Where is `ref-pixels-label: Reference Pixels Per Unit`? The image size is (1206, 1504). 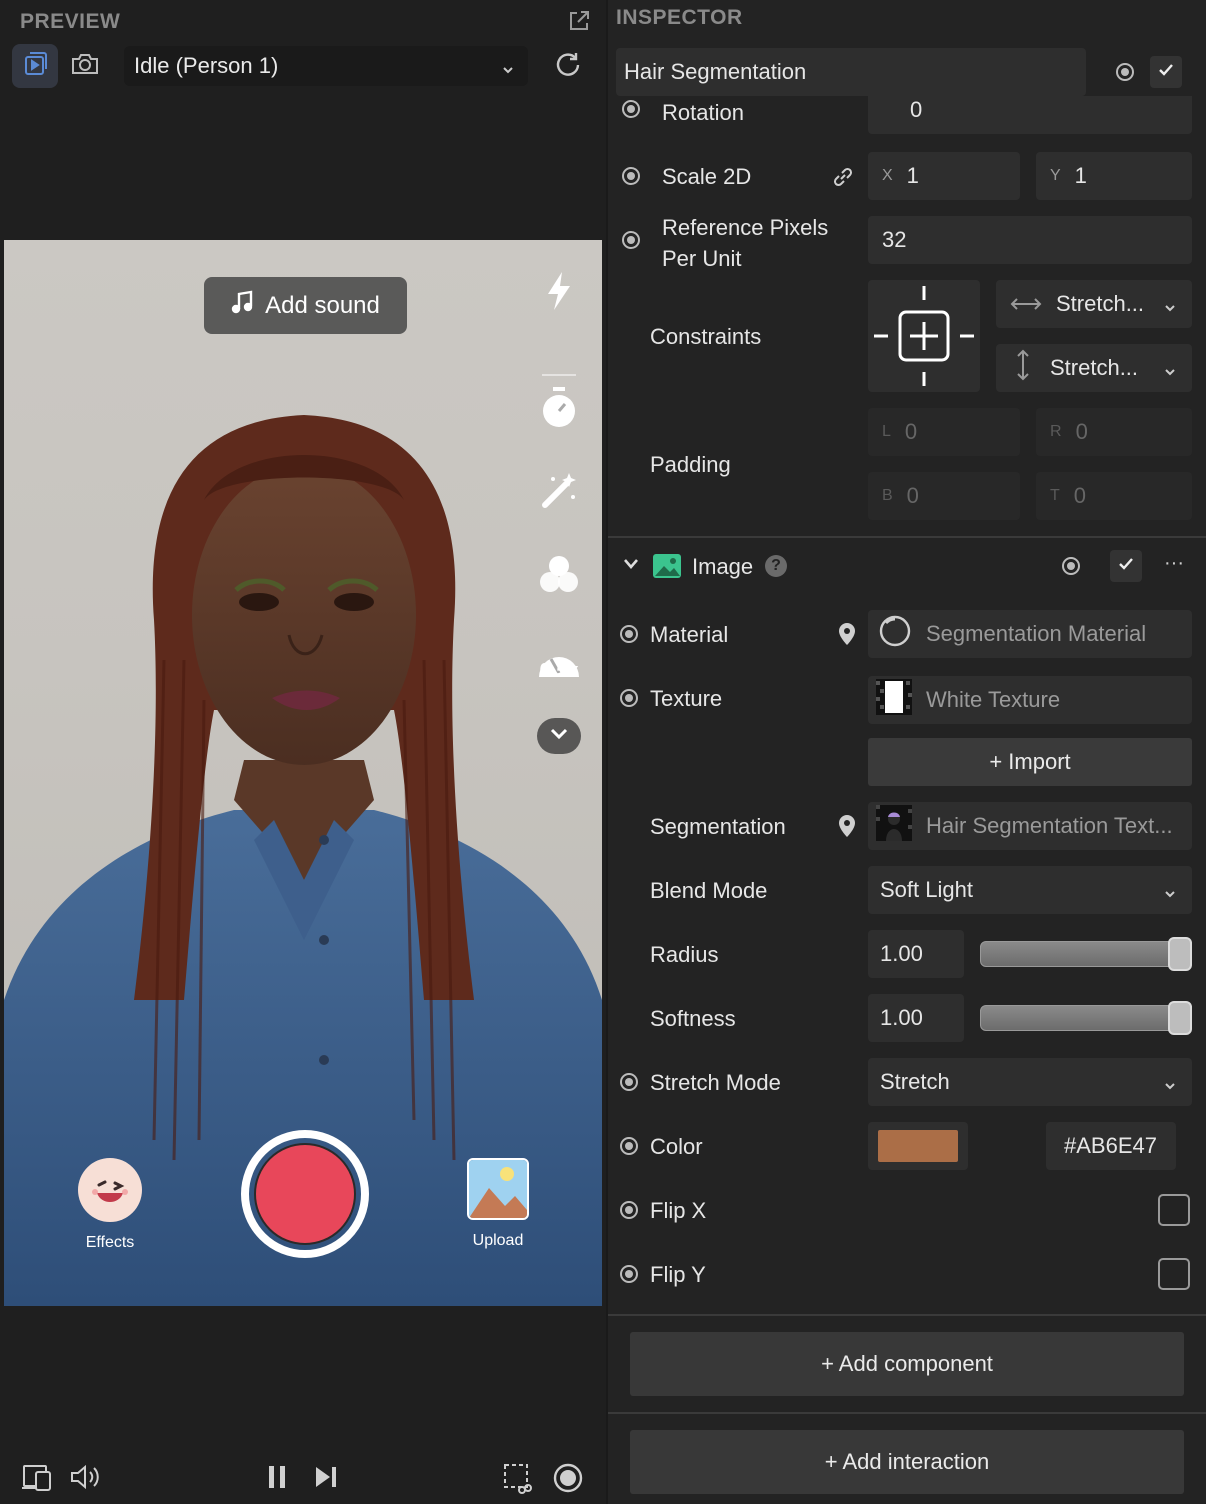
ref-pixels-label: Reference Pixels Per Unit is located at coordinates (745, 243).